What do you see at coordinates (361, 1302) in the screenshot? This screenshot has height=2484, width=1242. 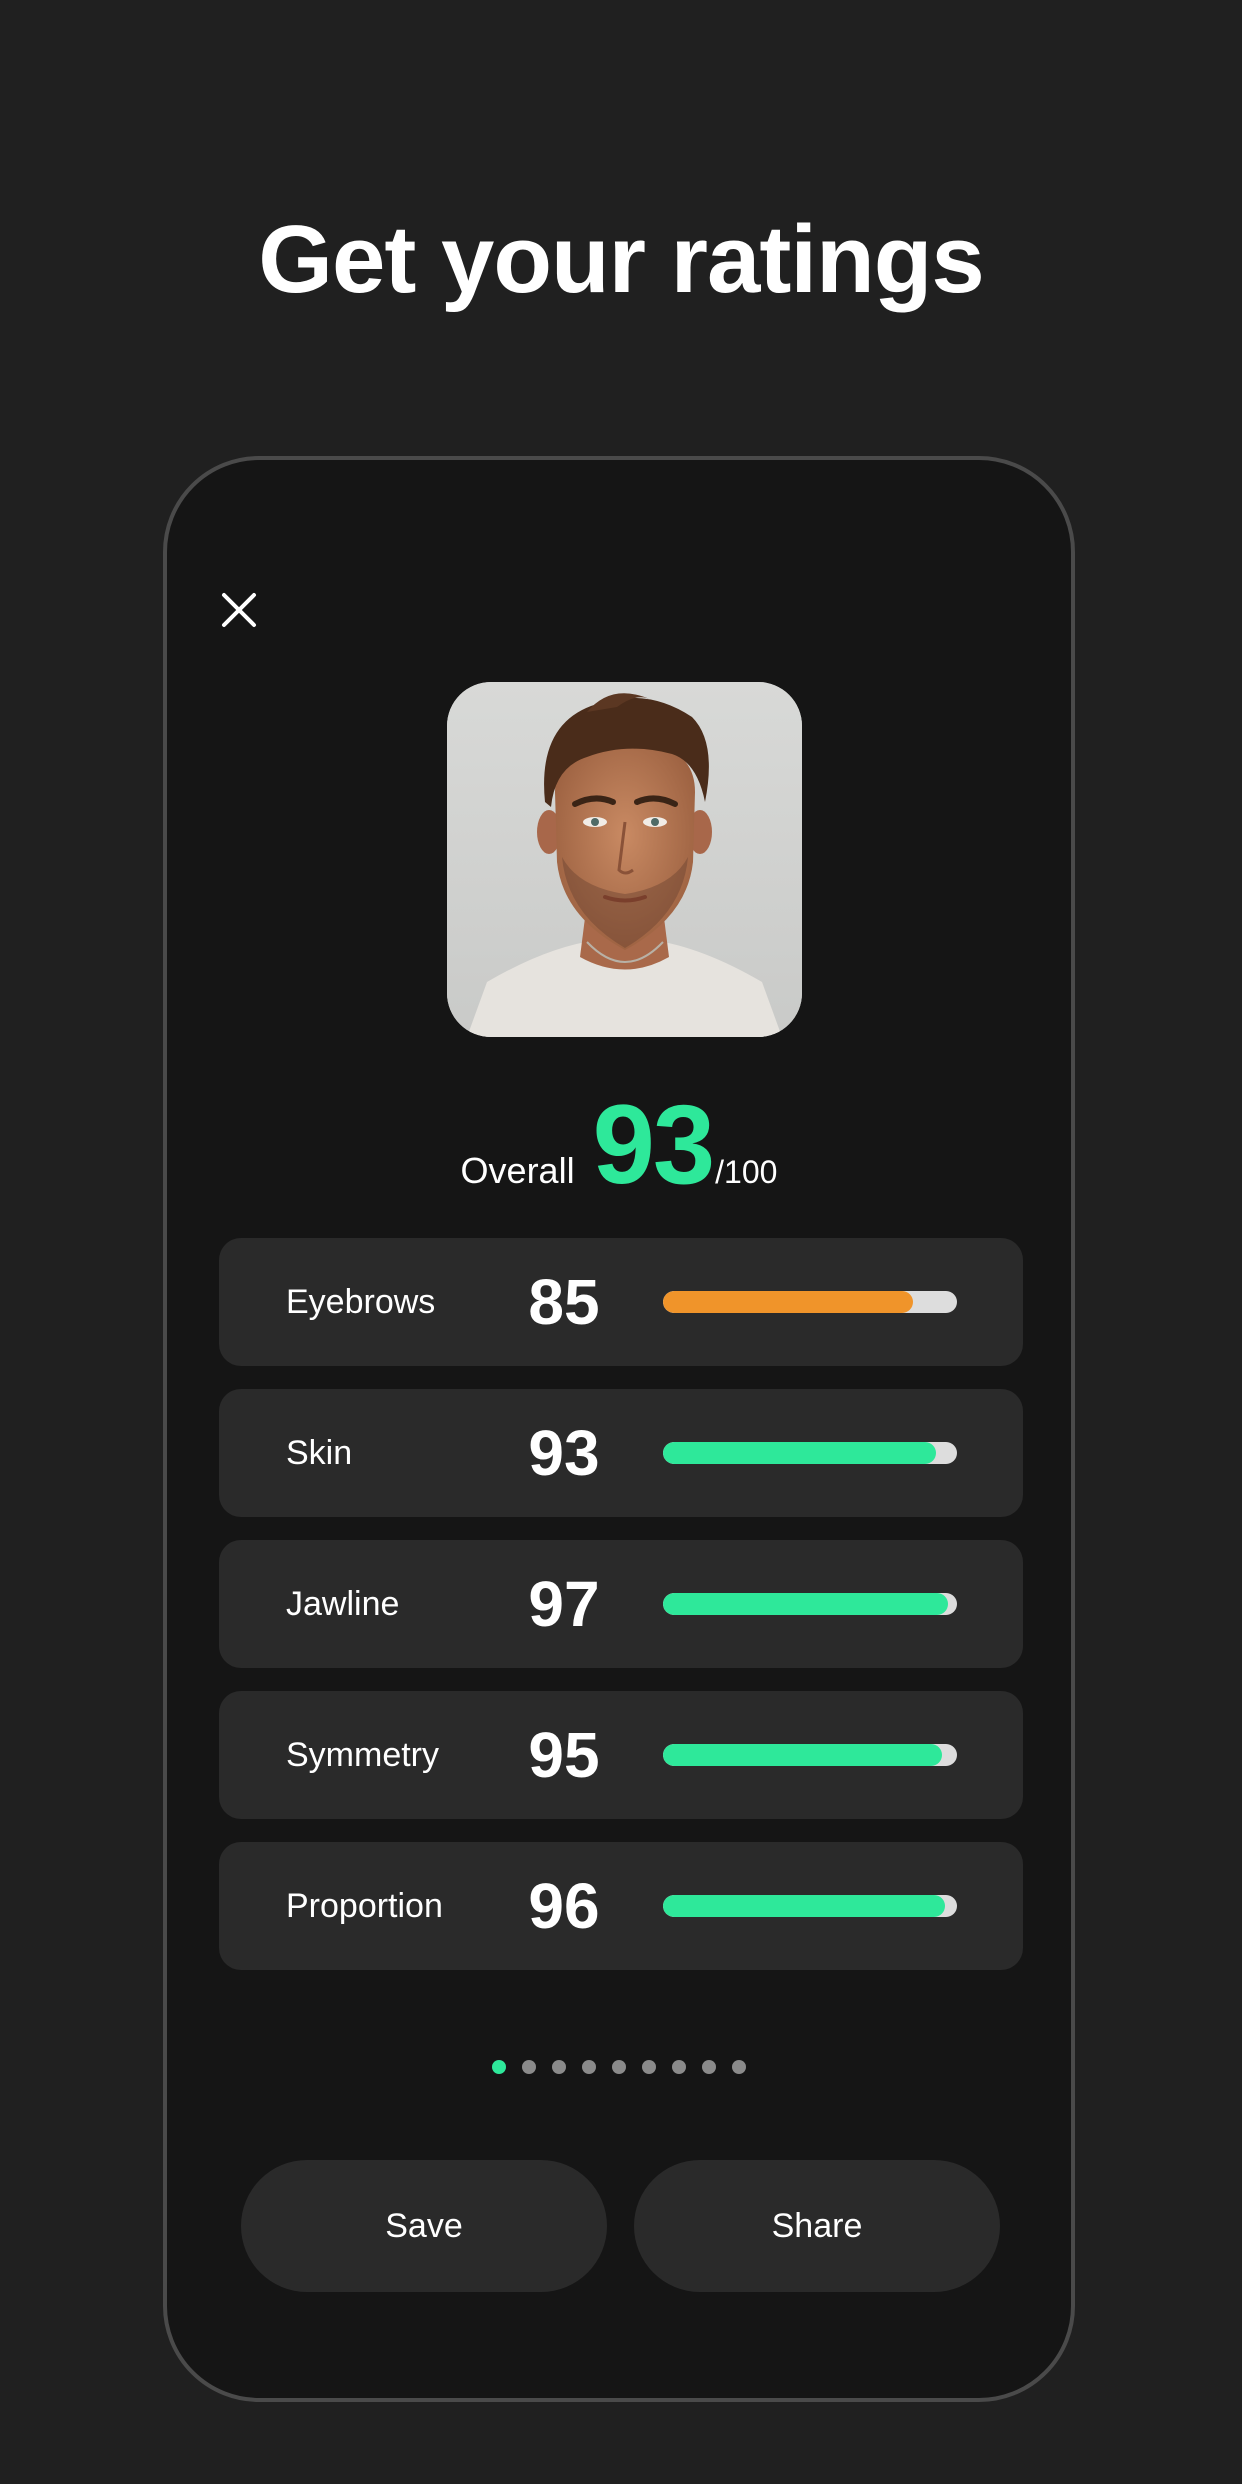 I see `rating-name: Eyebrows` at bounding box center [361, 1302].